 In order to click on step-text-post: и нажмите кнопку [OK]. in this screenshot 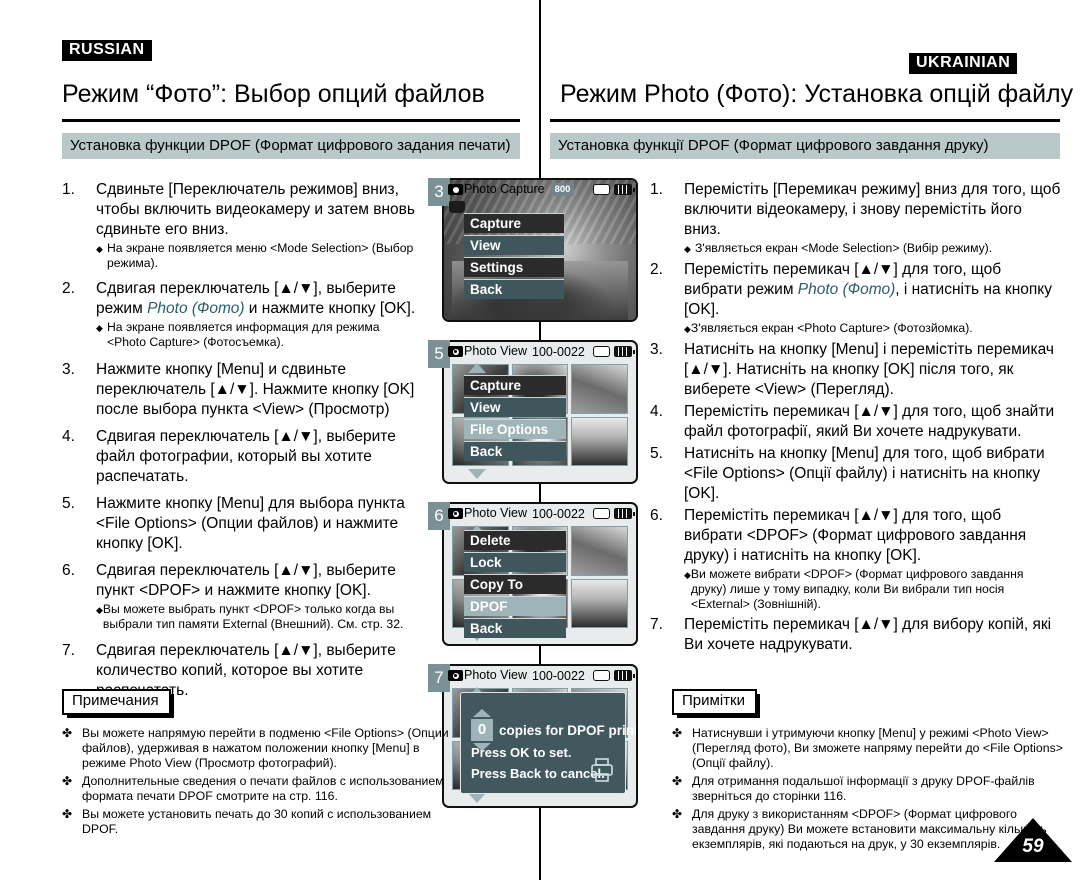, I will do `click(330, 308)`.